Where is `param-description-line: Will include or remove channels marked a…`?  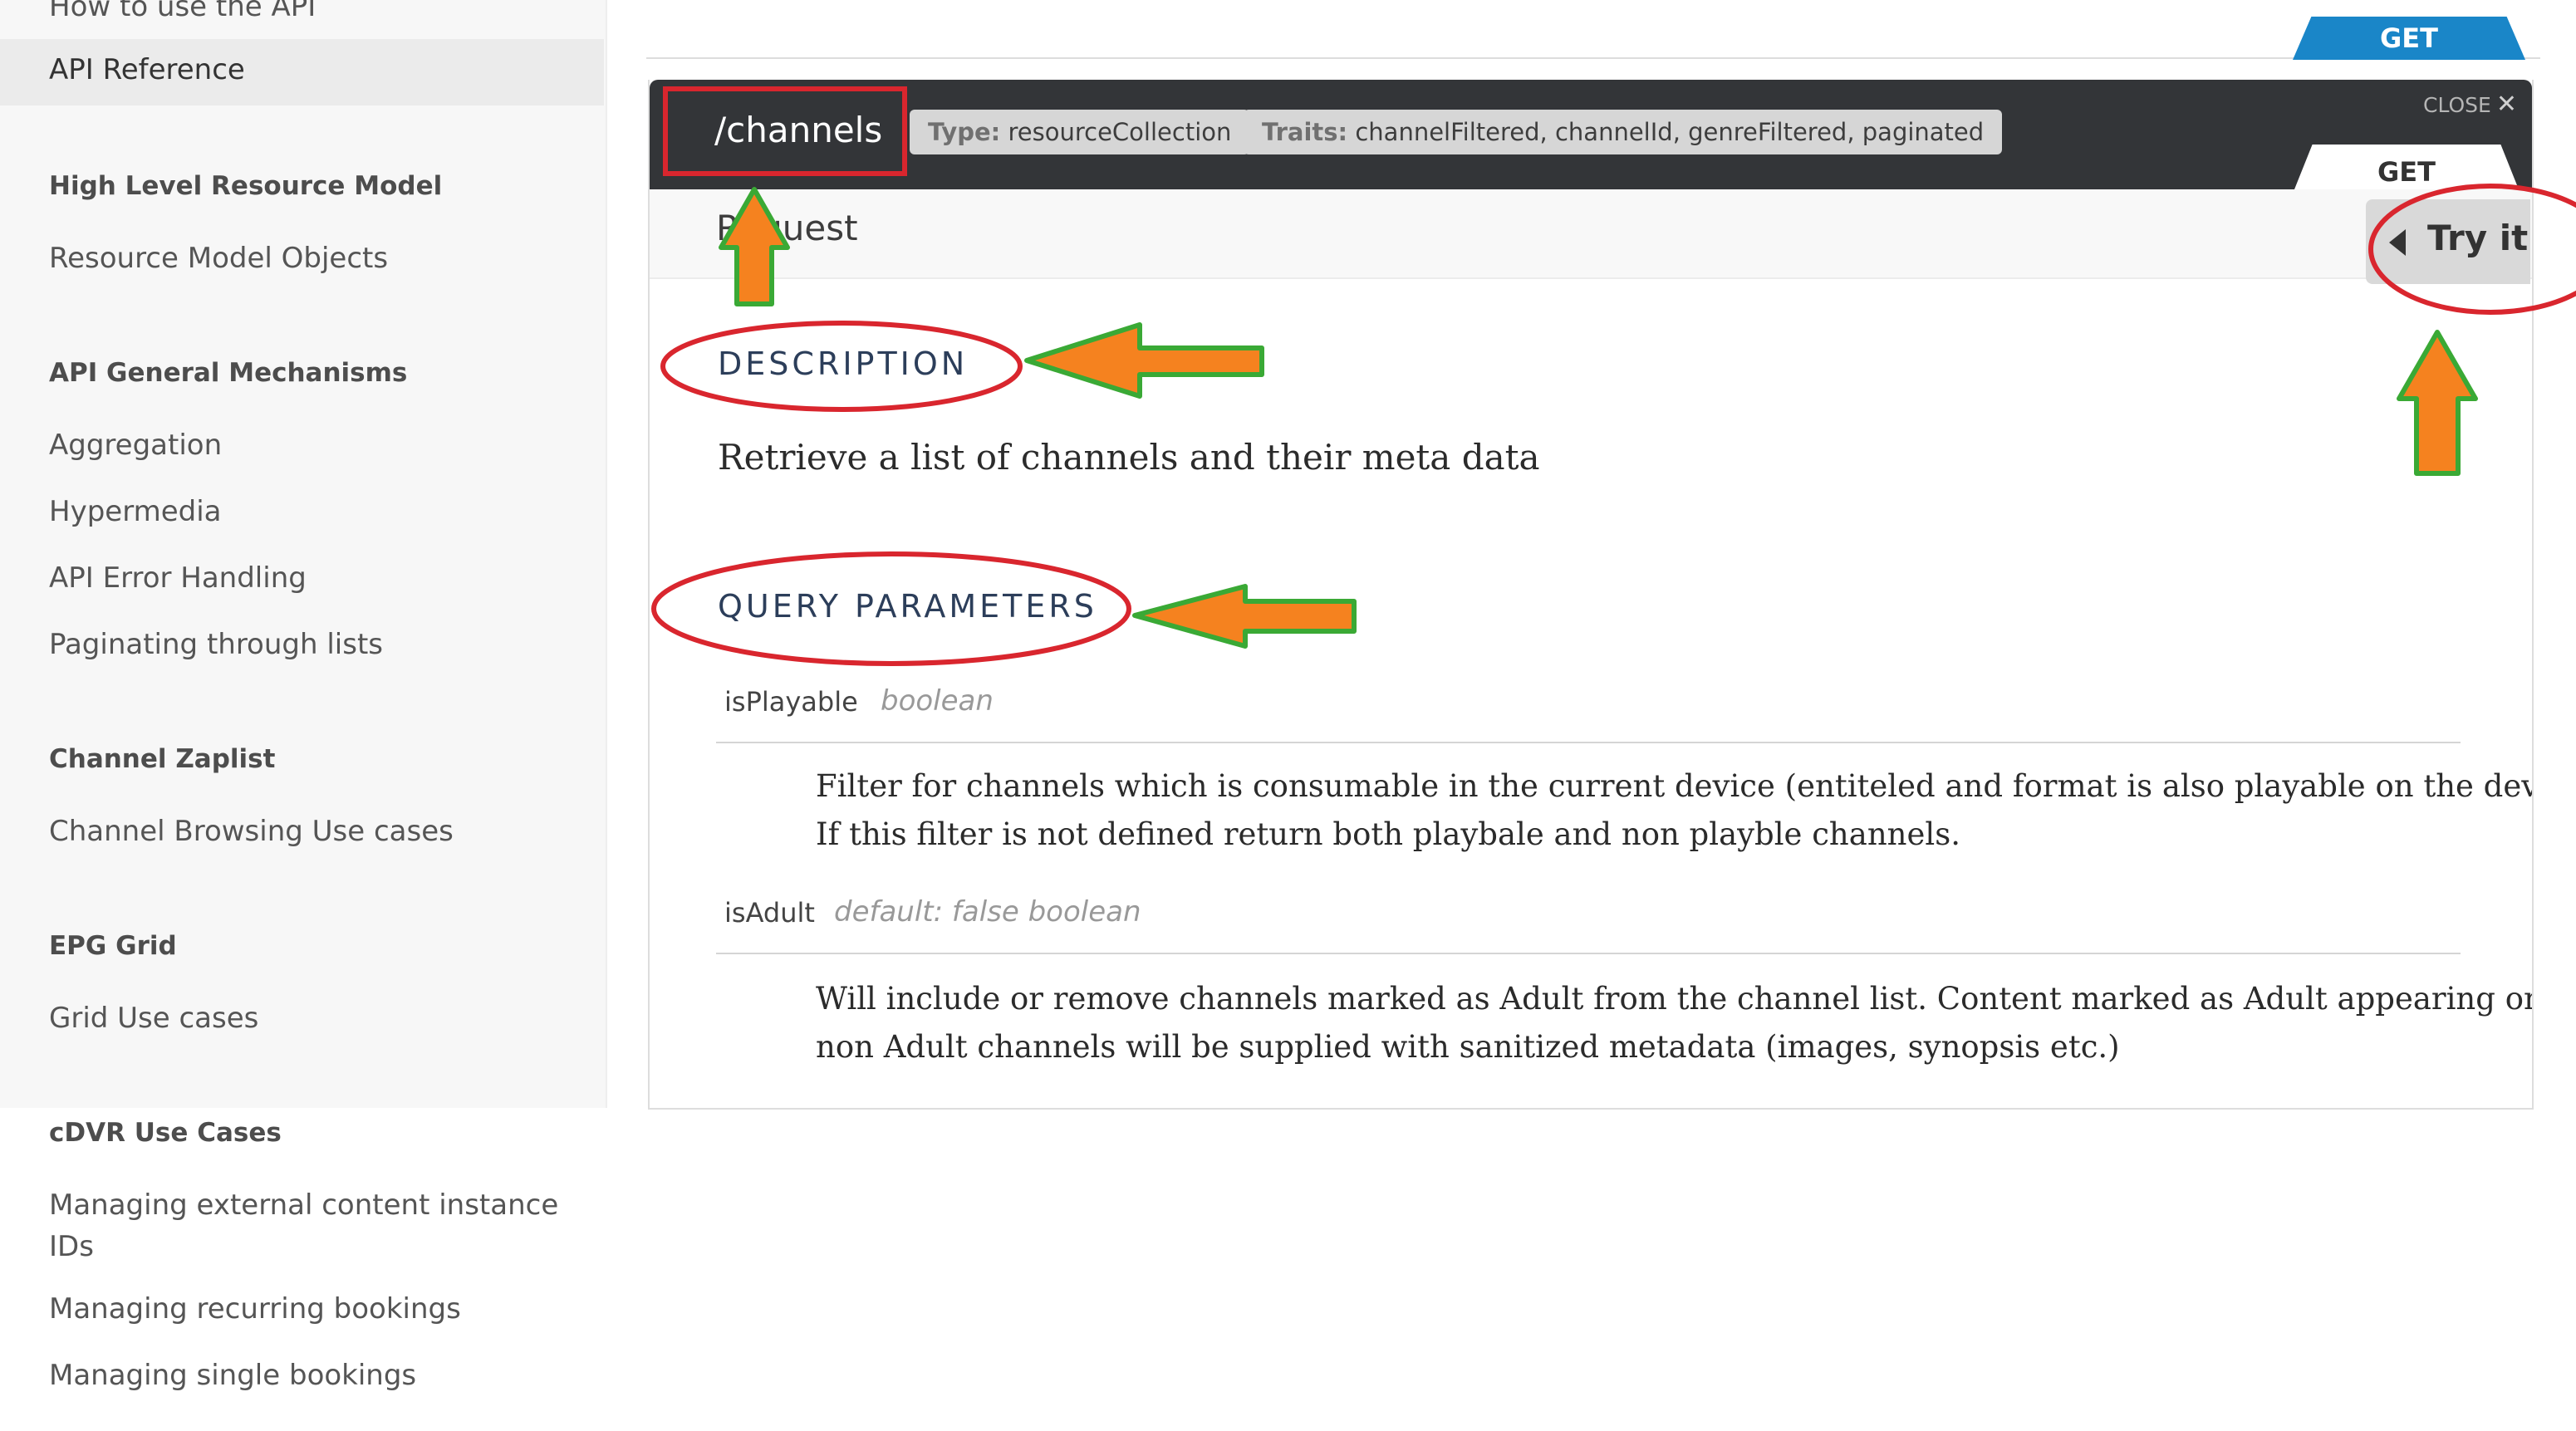
param-description-line: Will include or remove channels marked a… is located at coordinates (1675, 999).